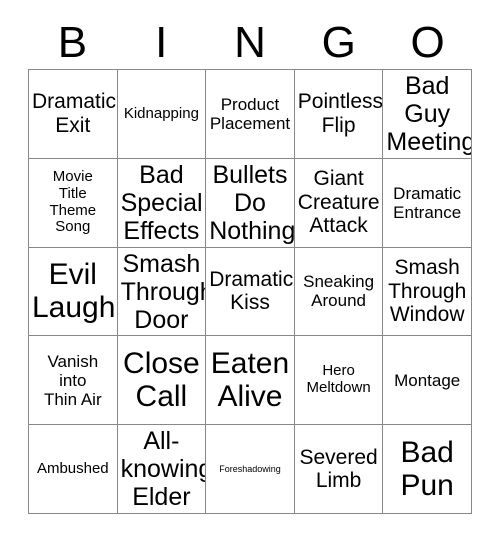  I want to click on bingo-cell: Evil Laugh, so click(73, 292).